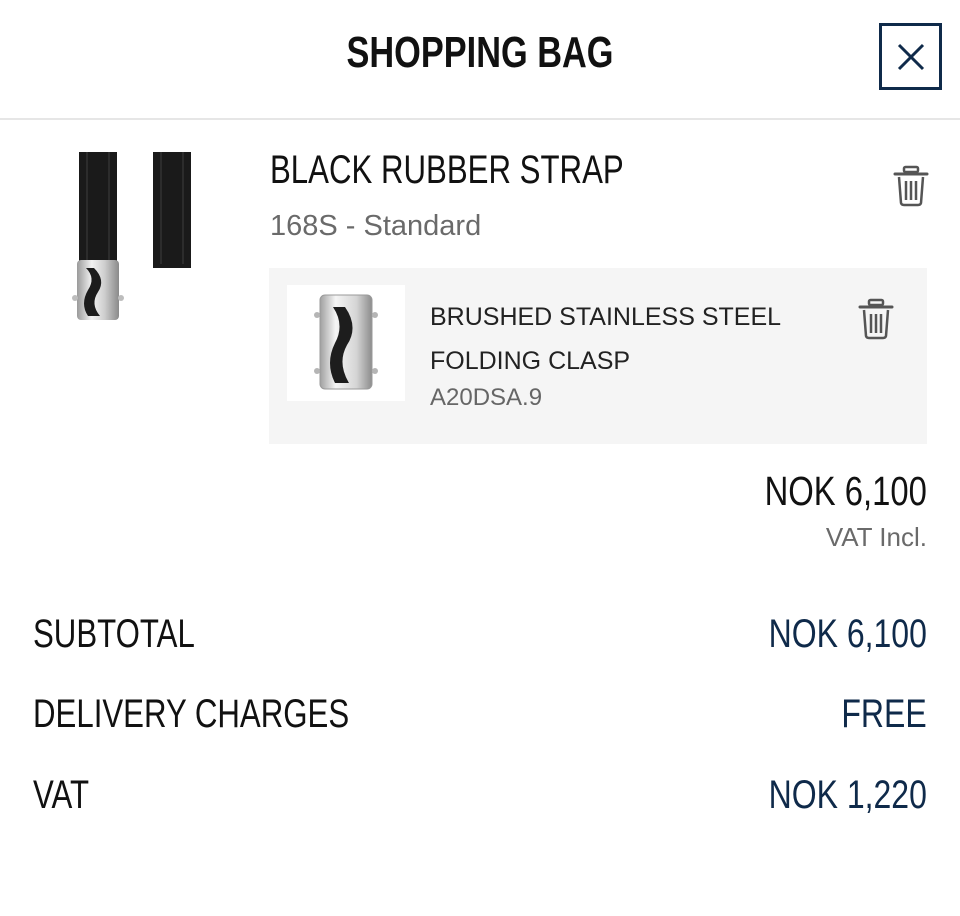 This screenshot has width=960, height=916. What do you see at coordinates (61, 795) in the screenshot?
I see `vat-label: VAT` at bounding box center [61, 795].